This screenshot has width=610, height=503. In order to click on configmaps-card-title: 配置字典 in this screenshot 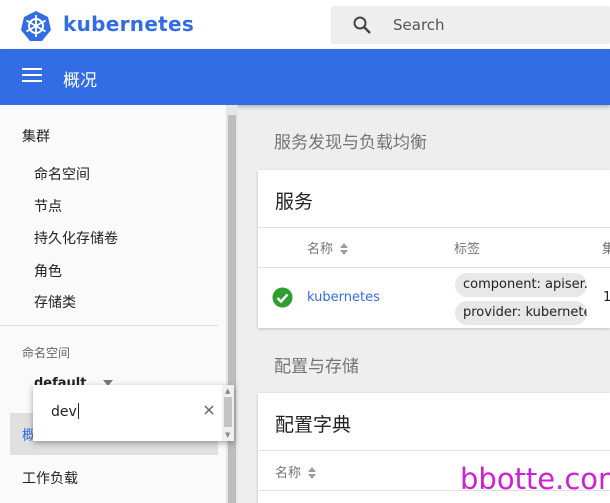, I will do `click(313, 423)`.